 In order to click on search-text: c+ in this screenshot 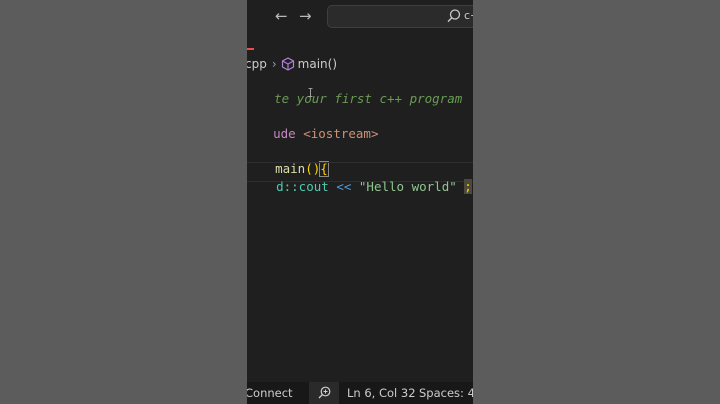, I will do `click(468, 15)`.